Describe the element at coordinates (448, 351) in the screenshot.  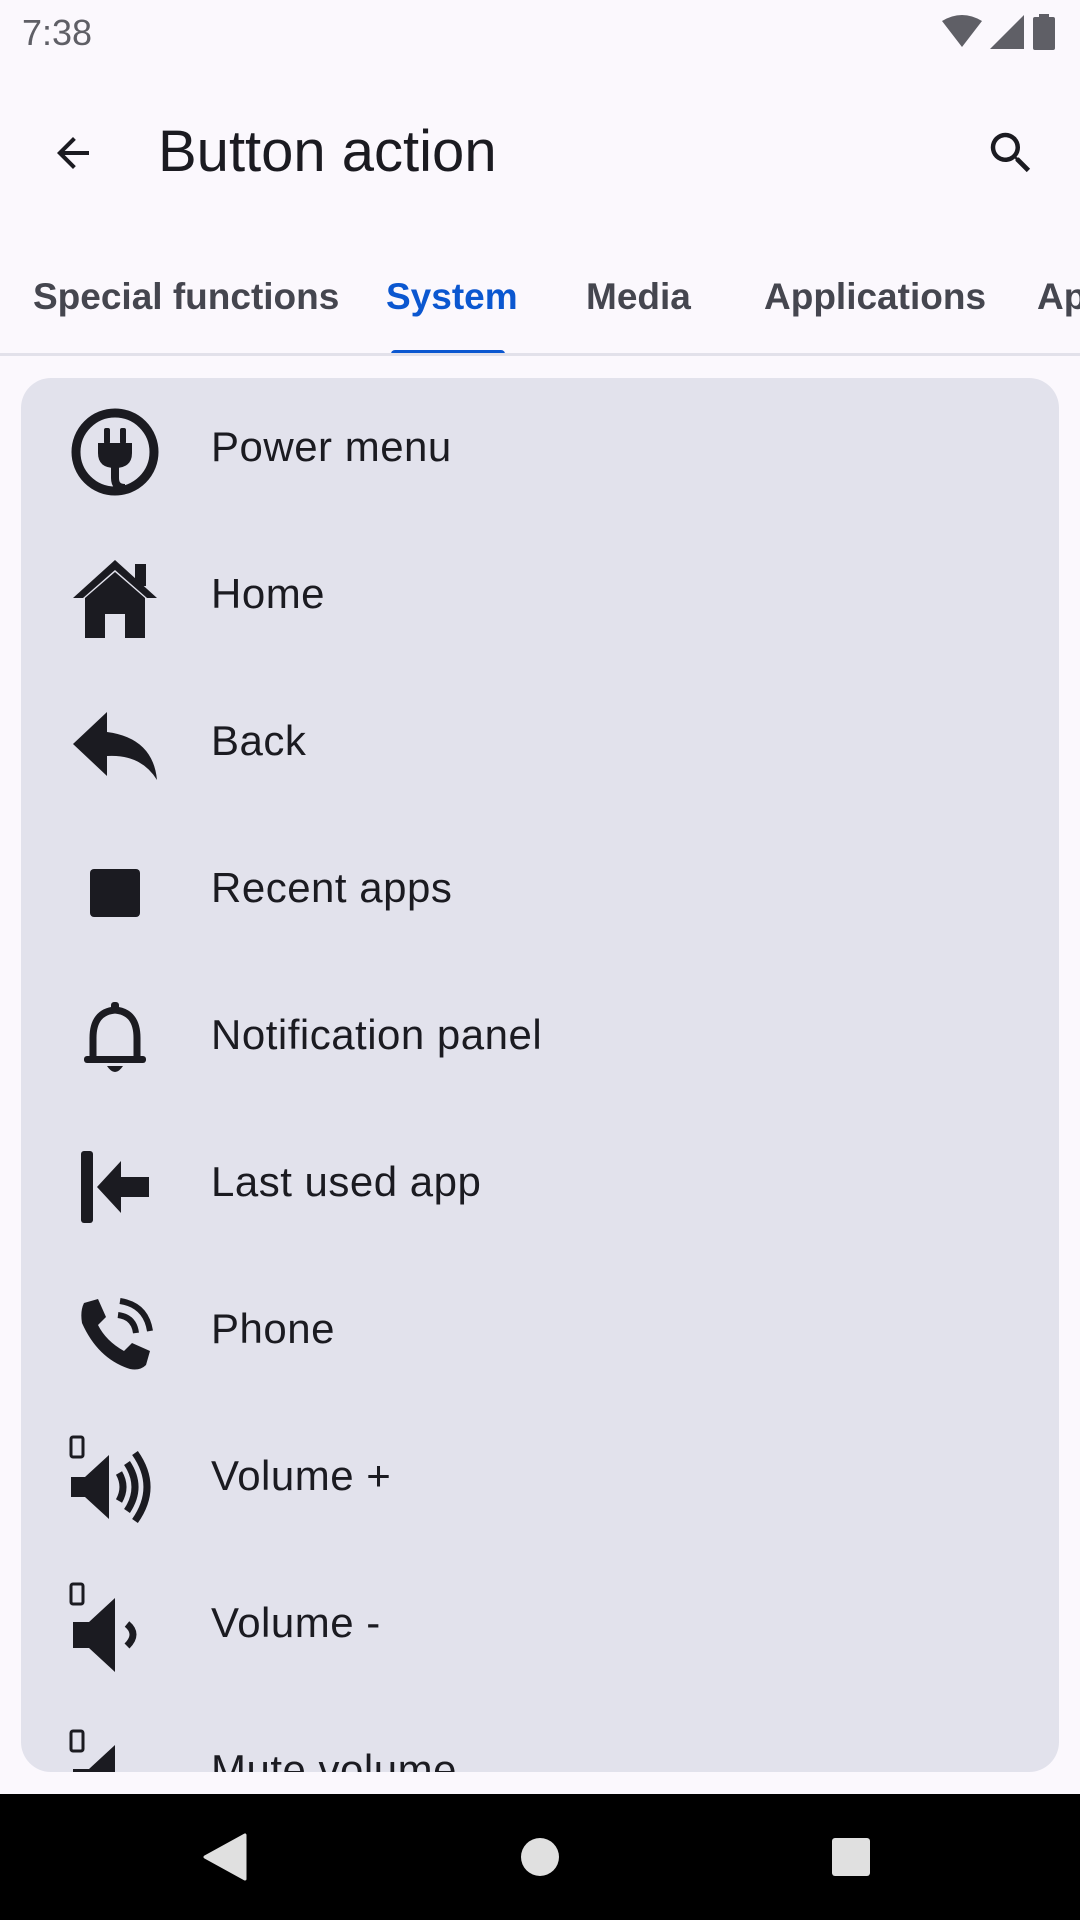
I see `tab-indicator` at that location.